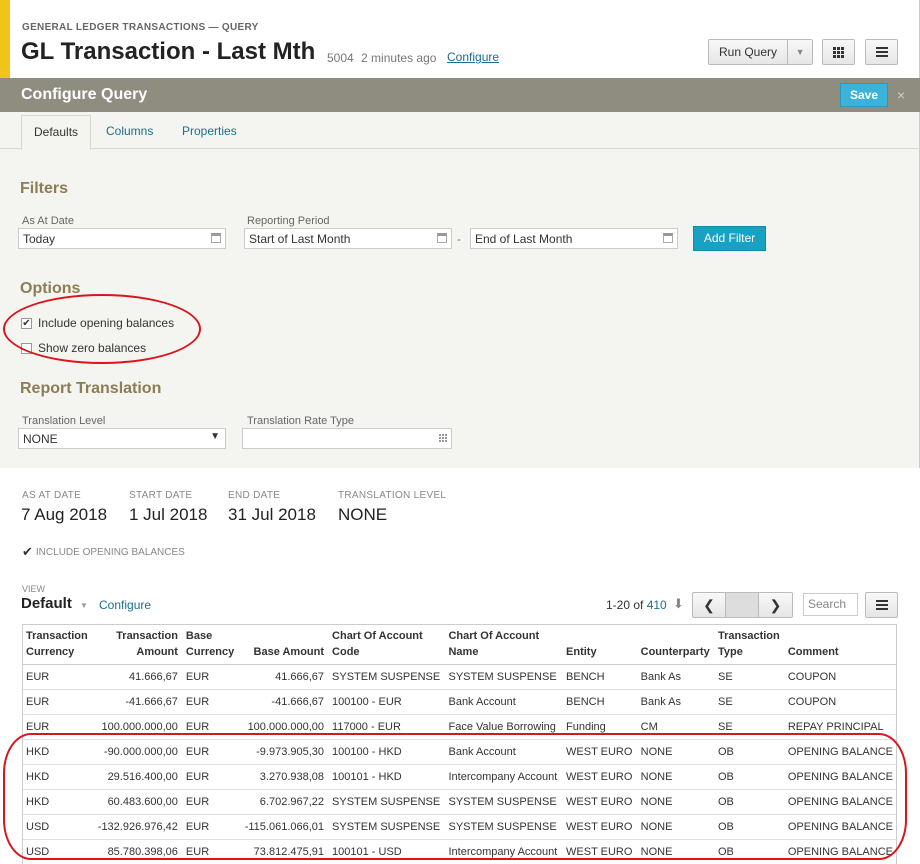  Describe the element at coordinates (125, 605) in the screenshot. I see `view-configure-link: Configure` at that location.